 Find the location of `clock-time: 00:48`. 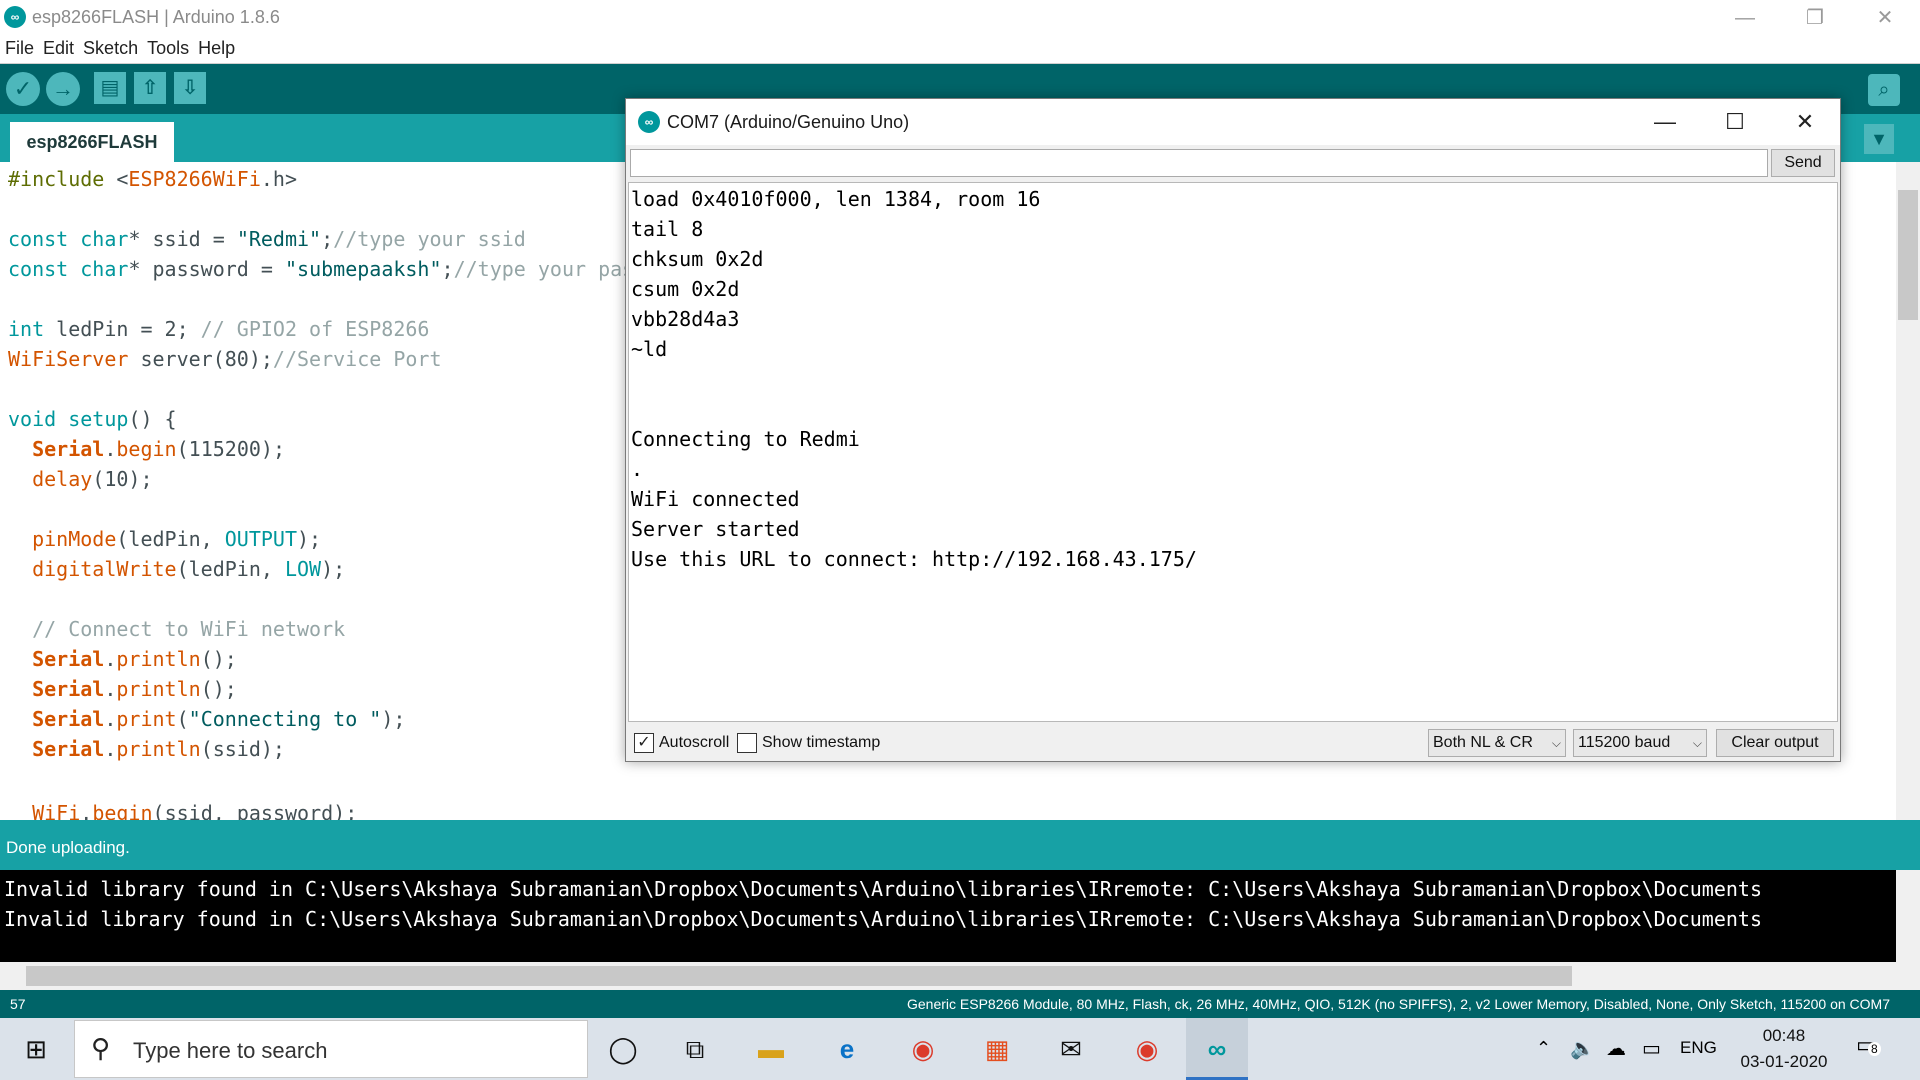

clock-time: 00:48 is located at coordinates (1784, 1036).